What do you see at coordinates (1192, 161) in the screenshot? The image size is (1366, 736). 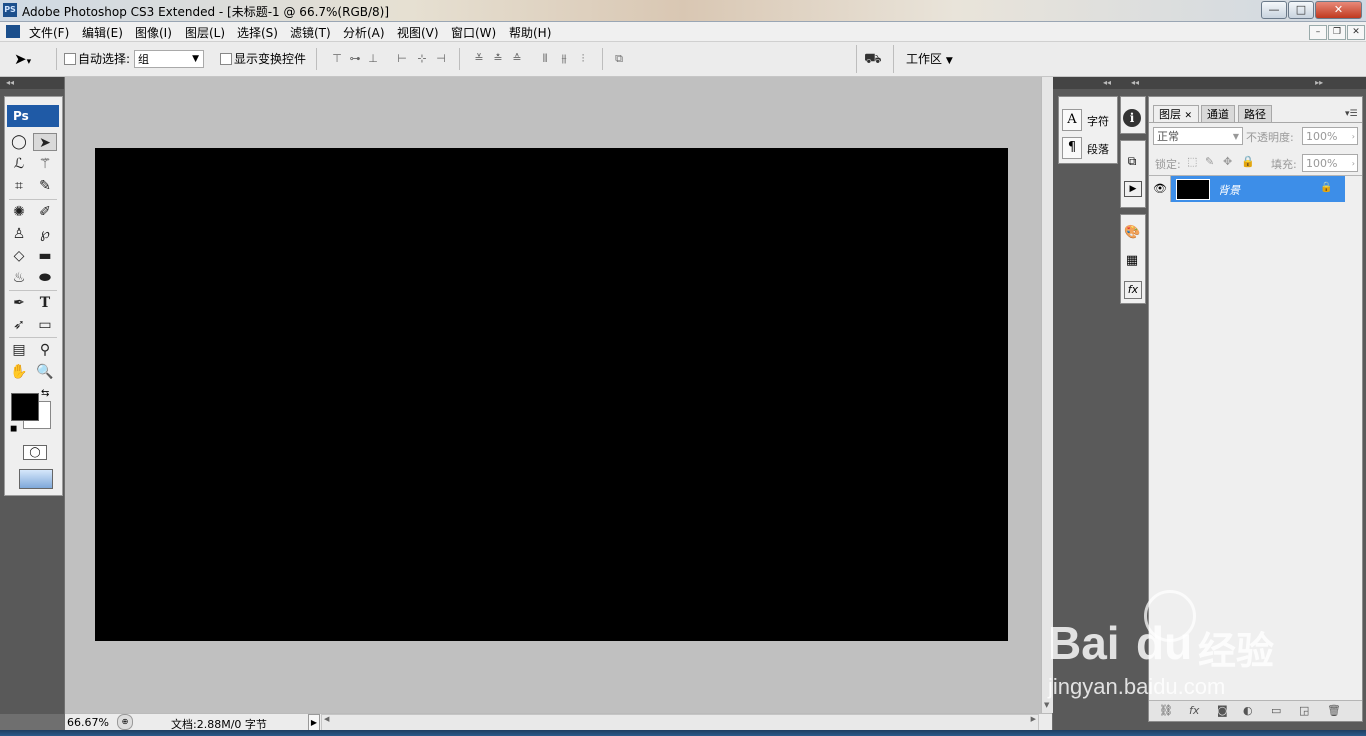 I see `lock-transparent-icon: ⬚` at bounding box center [1192, 161].